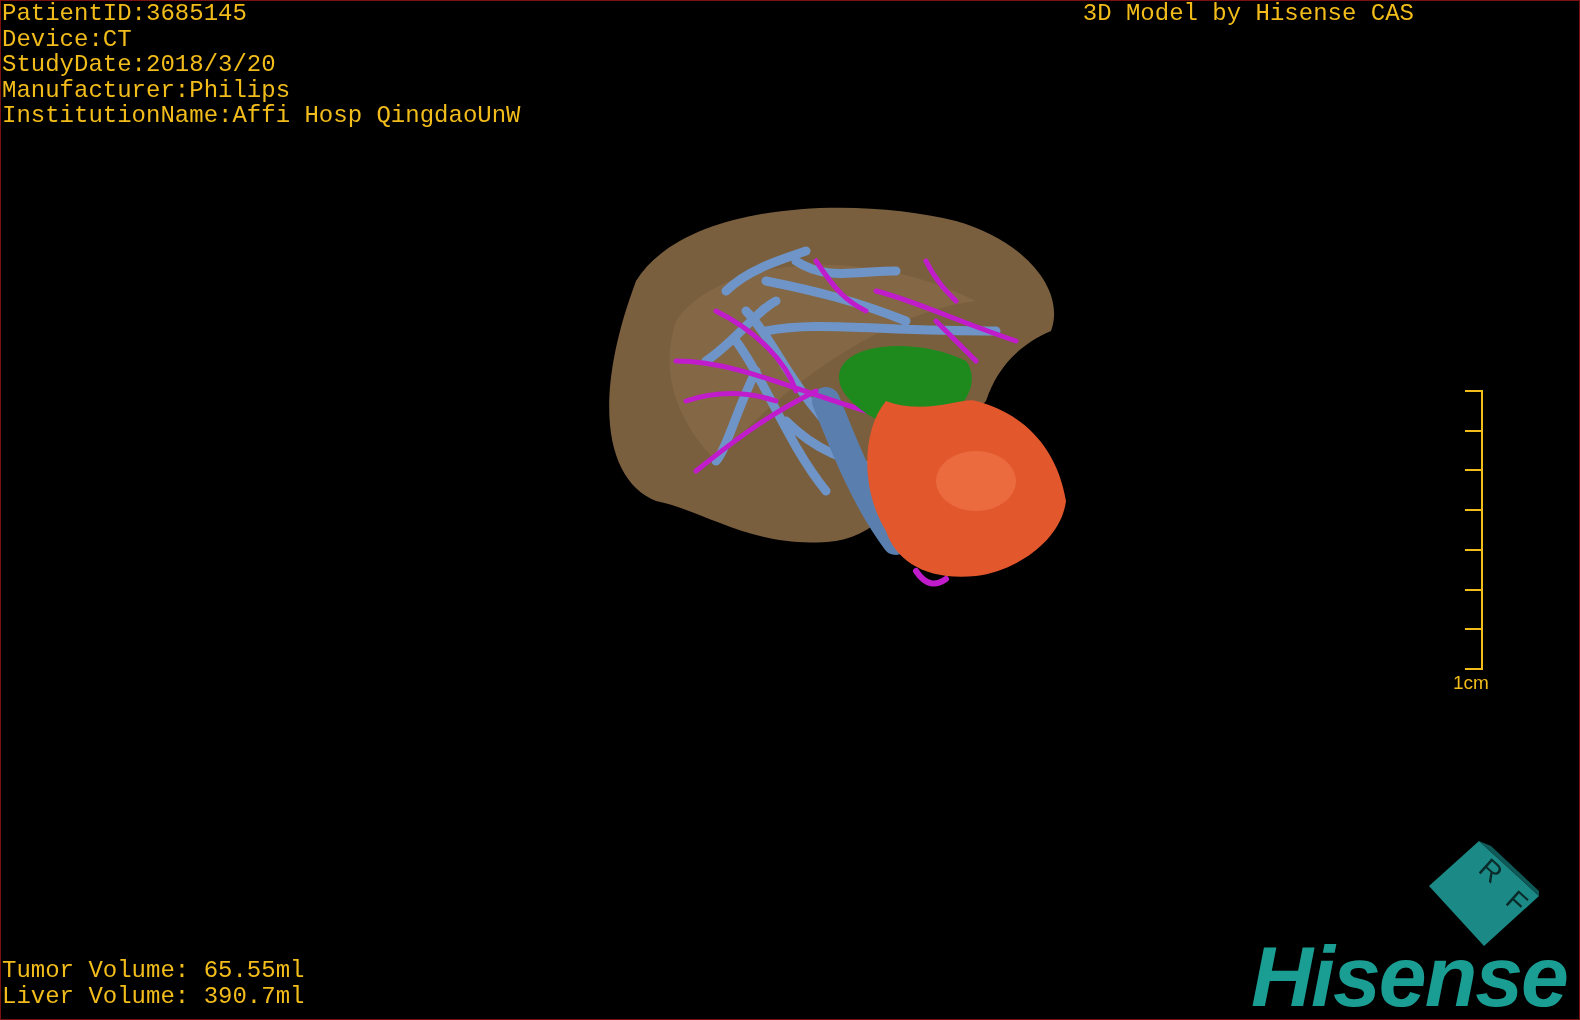  I want to click on patient-info-text: Device:CT, so click(67, 39).